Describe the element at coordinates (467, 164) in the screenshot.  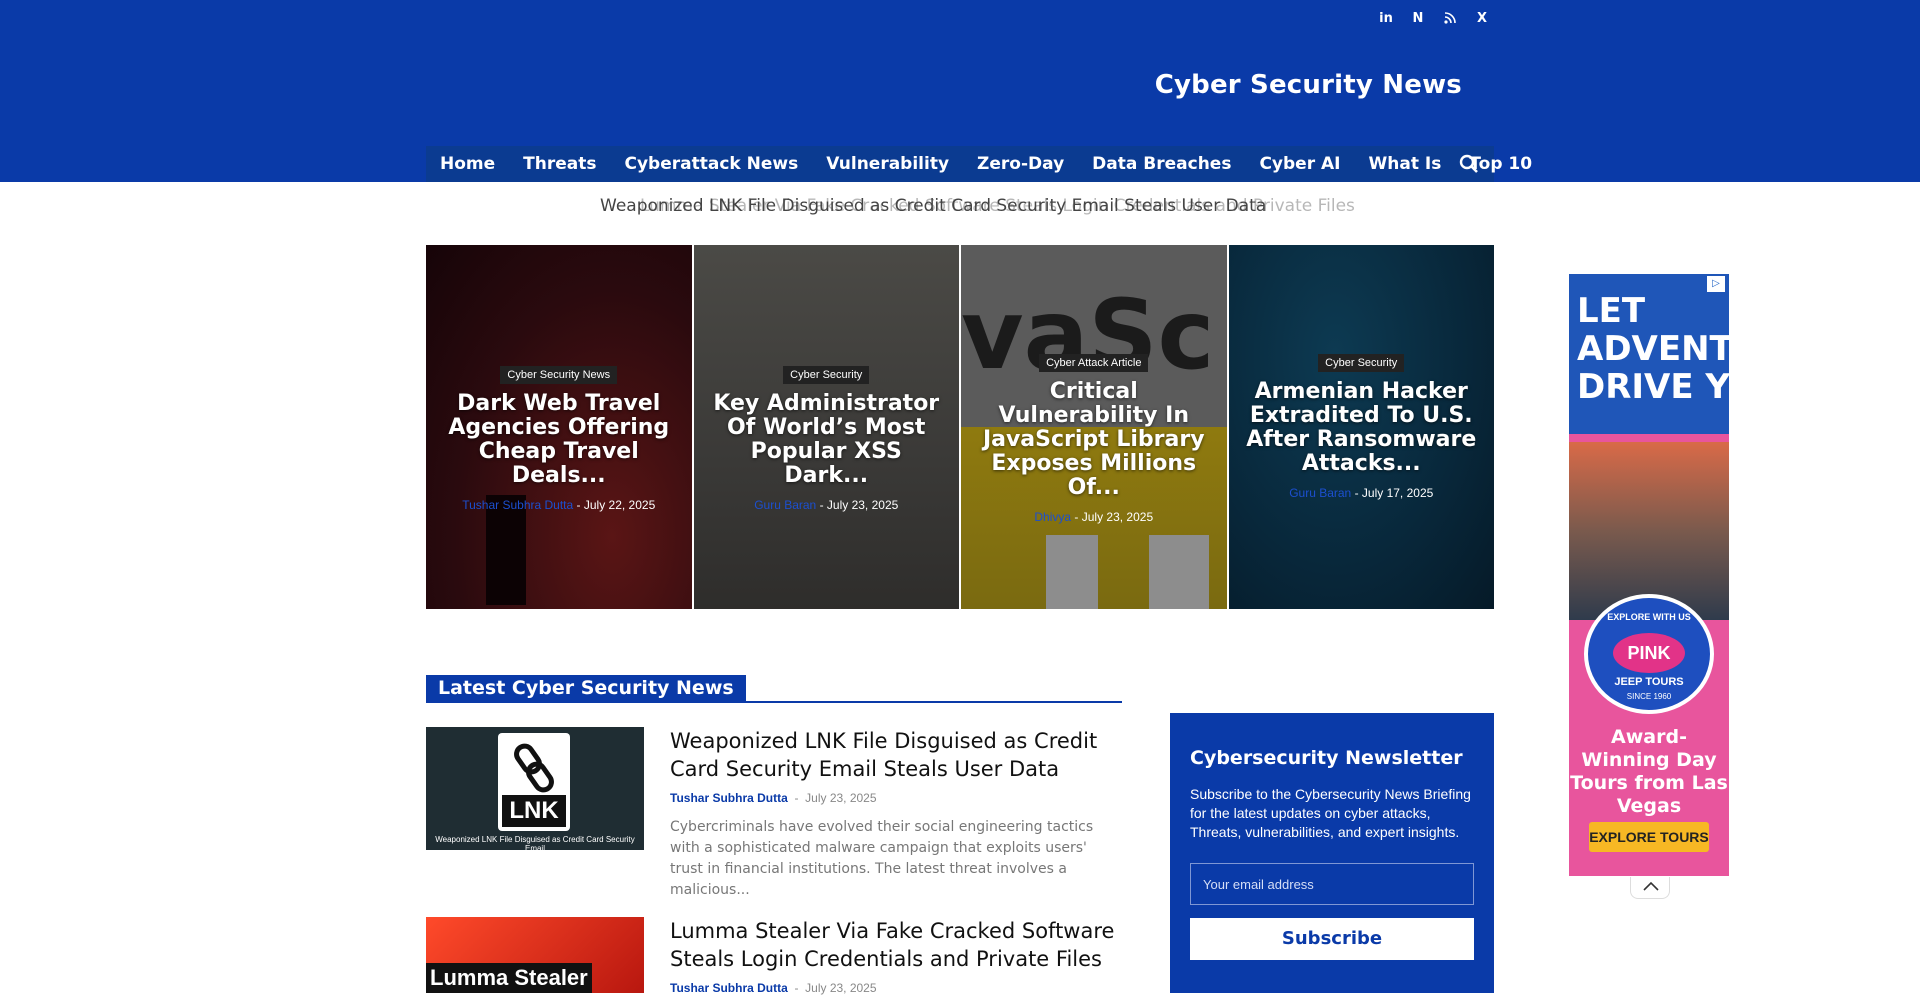
I see `nav-item-home: Home` at that location.